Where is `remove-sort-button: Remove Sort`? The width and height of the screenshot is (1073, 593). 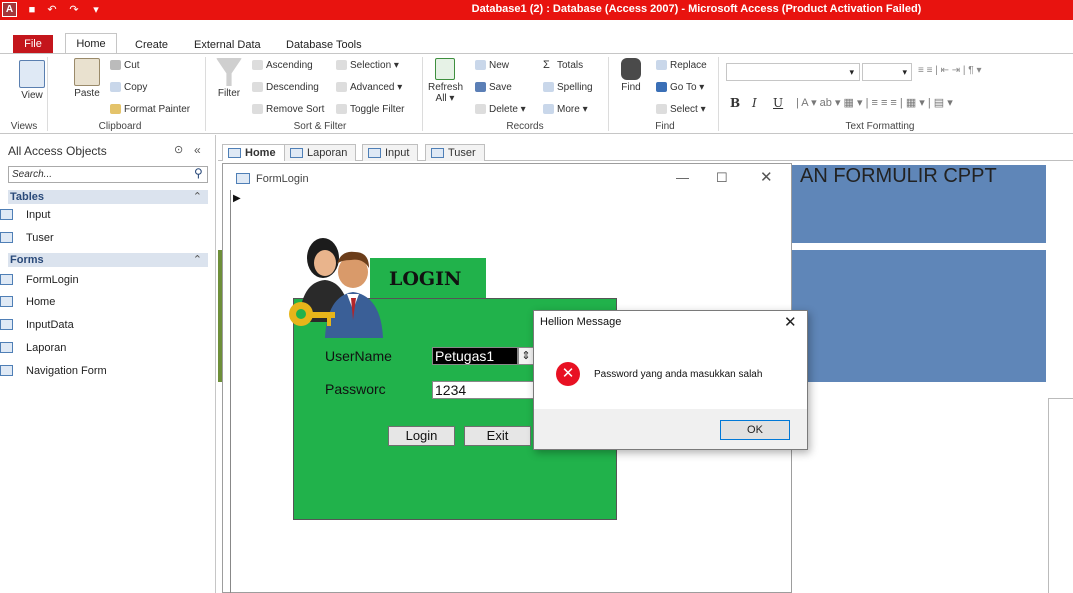
remove-sort-button: Remove Sort is located at coordinates (288, 109).